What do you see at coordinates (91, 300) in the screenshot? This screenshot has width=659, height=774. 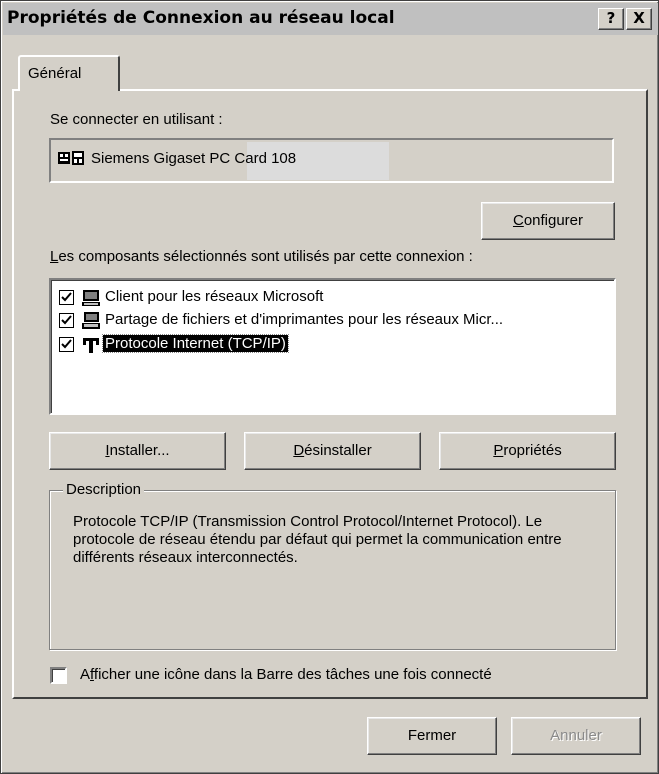 I see `network-client-icon` at bounding box center [91, 300].